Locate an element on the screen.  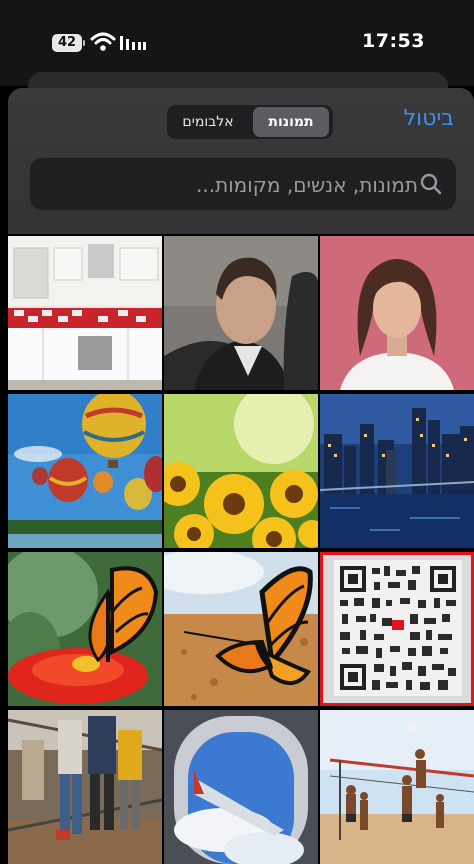
qr-code-image is located at coordinates (397, 629).